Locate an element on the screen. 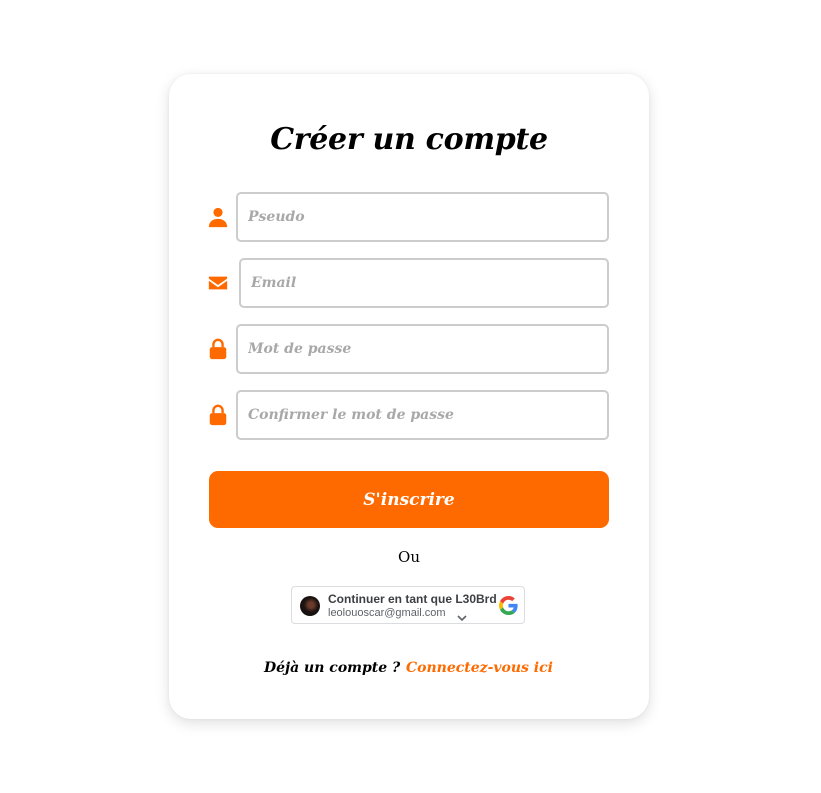 The image size is (821, 793). pseudo-row is located at coordinates (409, 217).